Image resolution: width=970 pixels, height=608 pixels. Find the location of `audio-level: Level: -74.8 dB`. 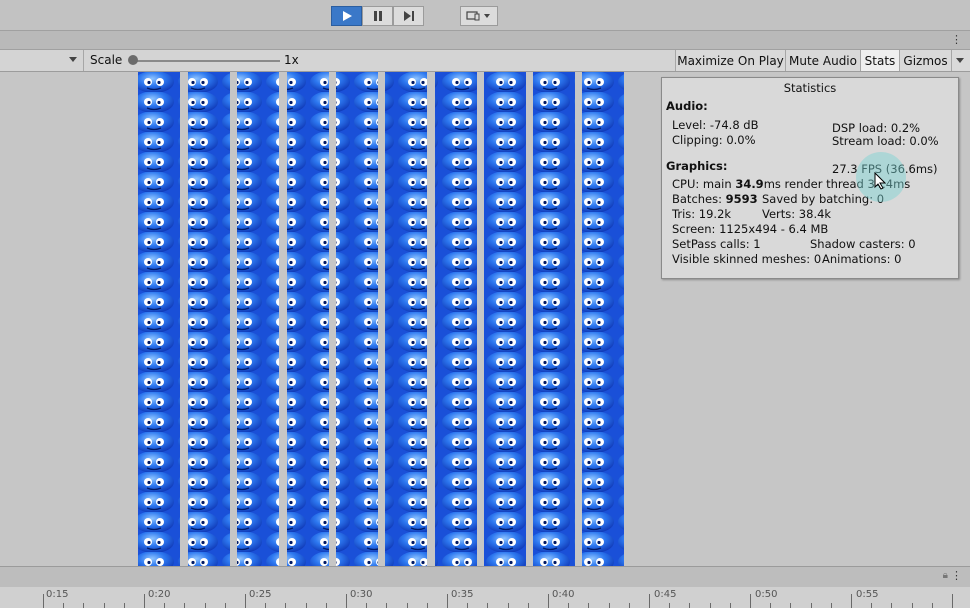

audio-level: Level: -74.8 dB is located at coordinates (715, 125).